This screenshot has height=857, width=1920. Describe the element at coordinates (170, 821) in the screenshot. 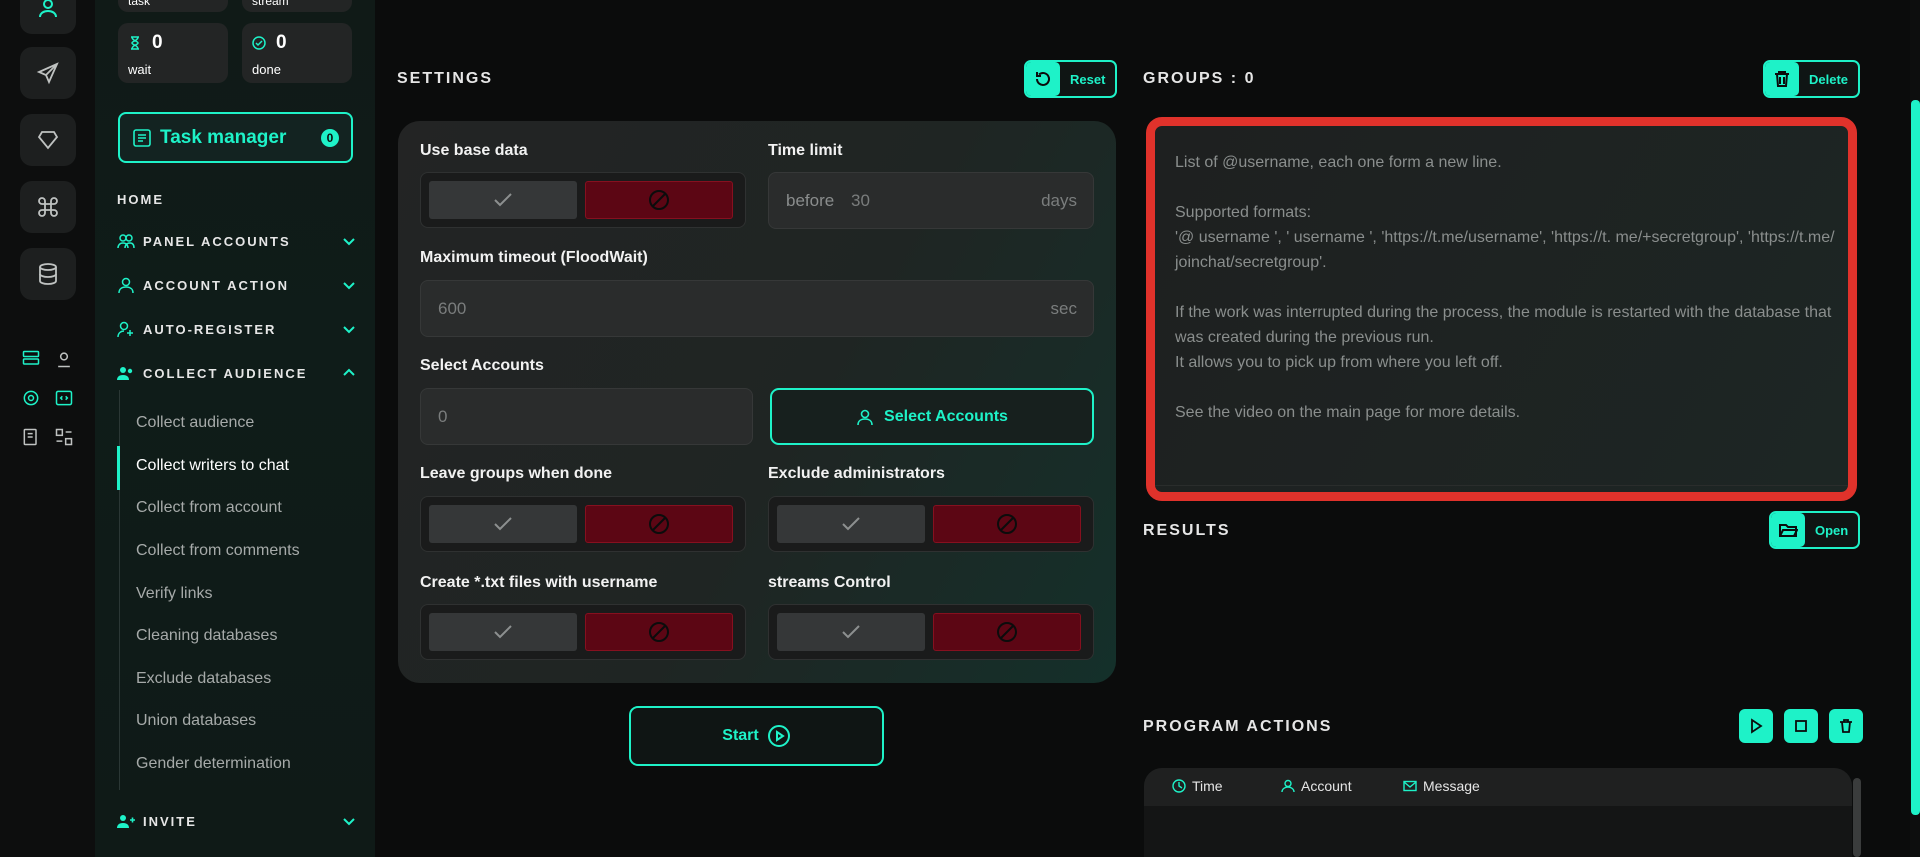

I see `nav-invite-label: INVITE` at that location.